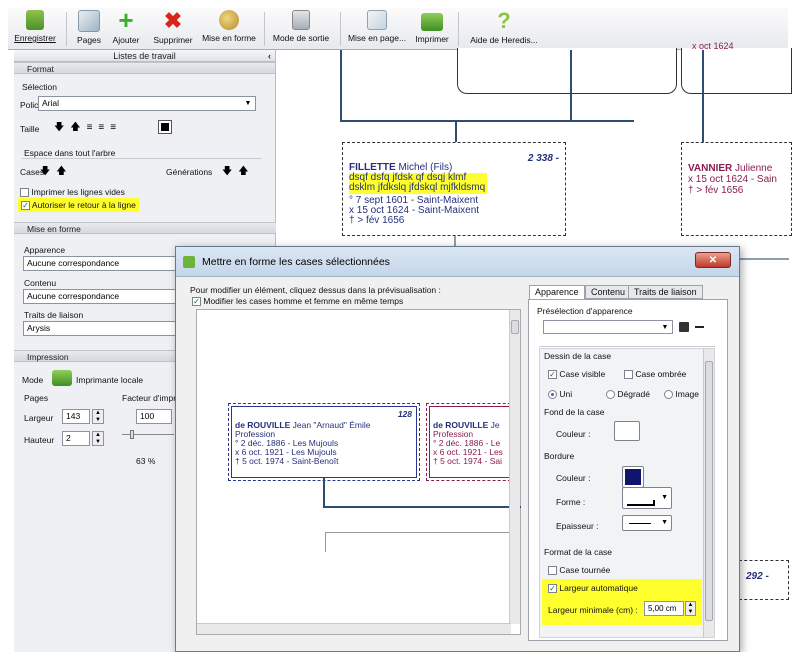 This screenshot has width=800, height=652. Describe the element at coordinates (552, 395) in the screenshot. I see `fill-solid-radio` at that location.